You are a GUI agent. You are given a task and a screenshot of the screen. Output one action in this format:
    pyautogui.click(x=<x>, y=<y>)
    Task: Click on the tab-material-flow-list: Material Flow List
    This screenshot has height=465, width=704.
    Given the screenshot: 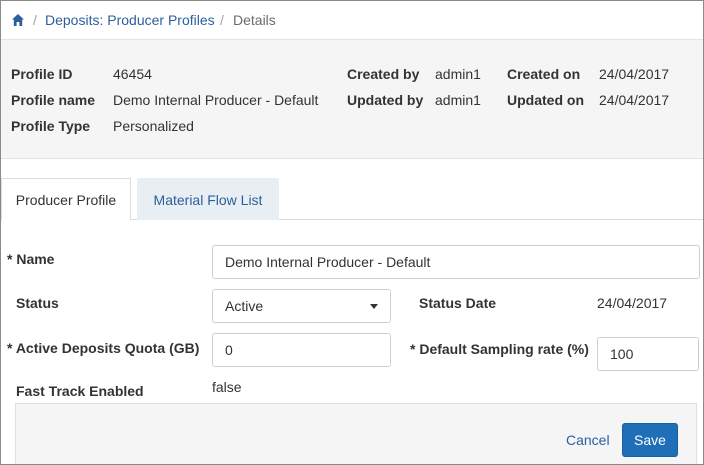 What is the action you would take?
    pyautogui.click(x=208, y=199)
    